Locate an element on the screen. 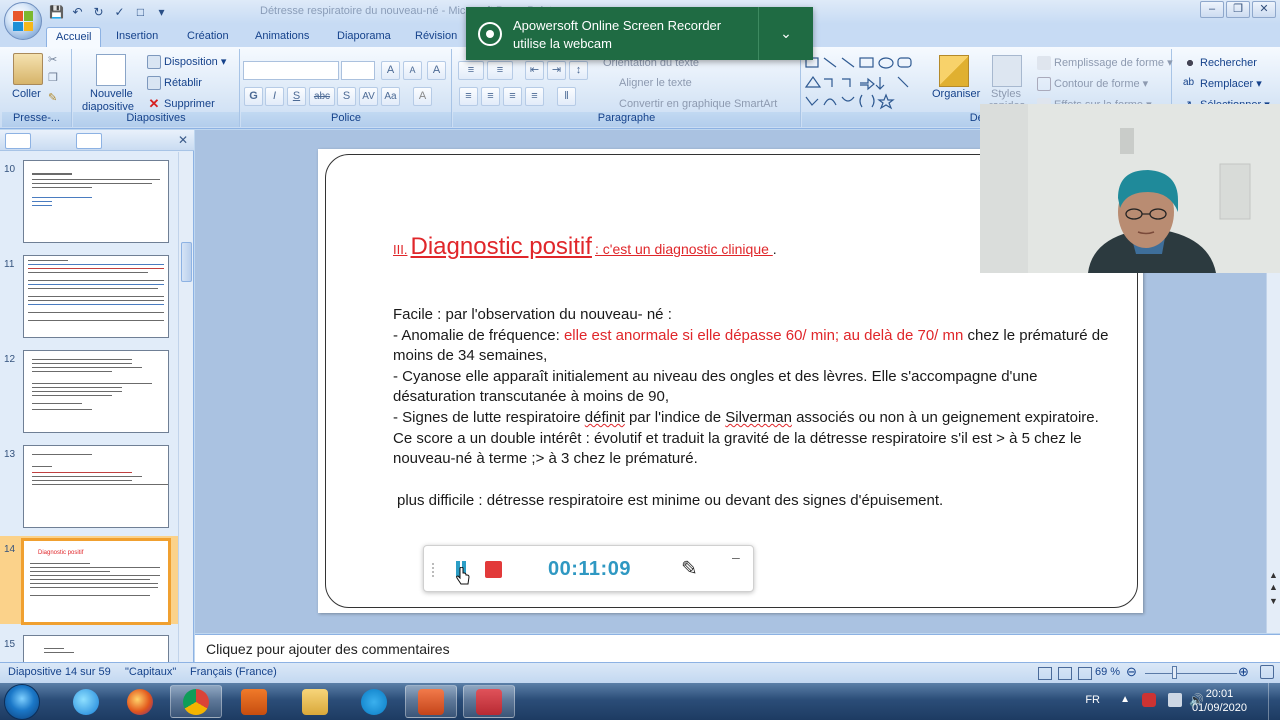 The width and height of the screenshot is (1280, 720). shapes-gallery is located at coordinates (860, 83).